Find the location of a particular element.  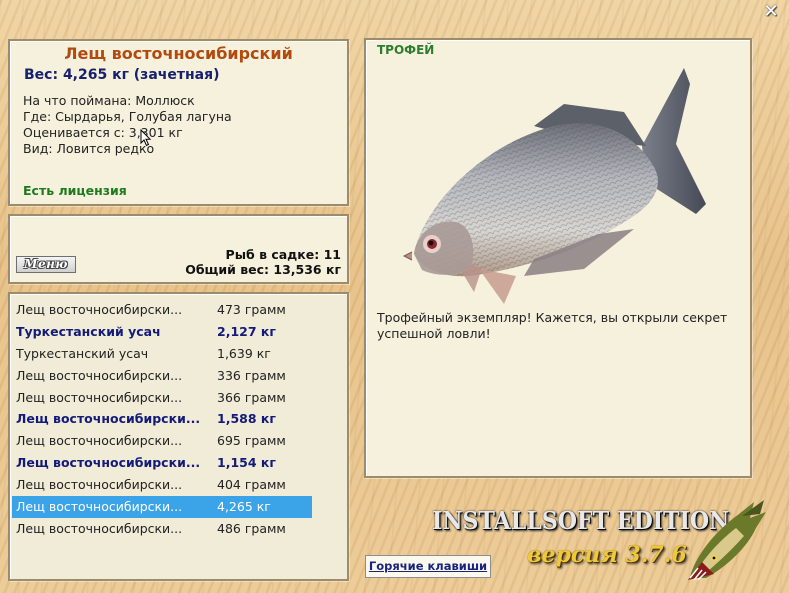

fish-weight: Вес: 4,265 кг (зачетная) is located at coordinates (122, 75).